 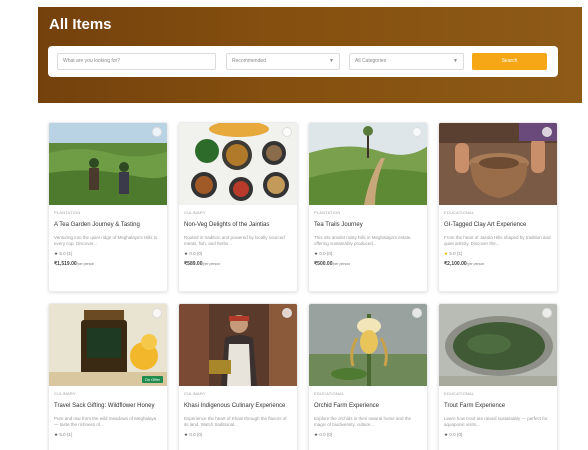 I want to click on card-title: Non-Veg Delights of the Jaintias, so click(x=227, y=225).